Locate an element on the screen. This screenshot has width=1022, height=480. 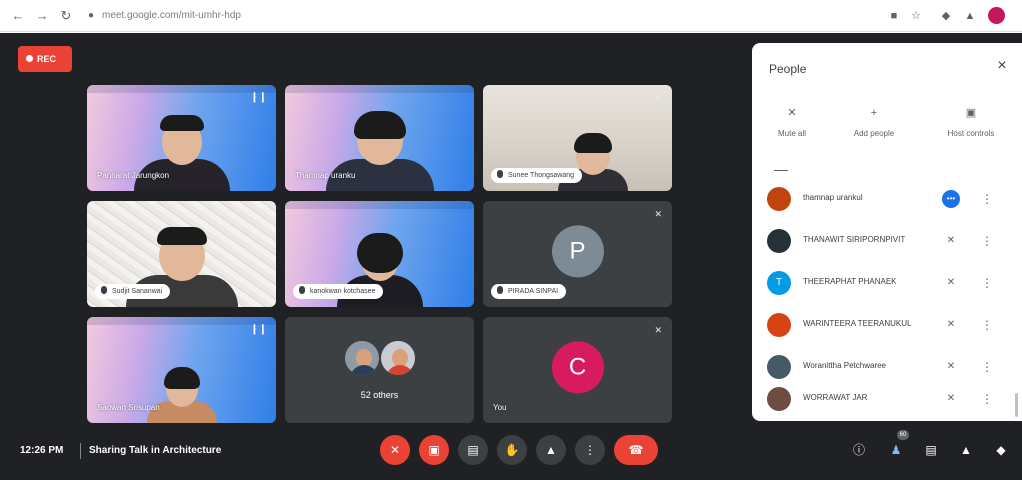
video-tile: Thamnap uranku is located at coordinates (379, 138).